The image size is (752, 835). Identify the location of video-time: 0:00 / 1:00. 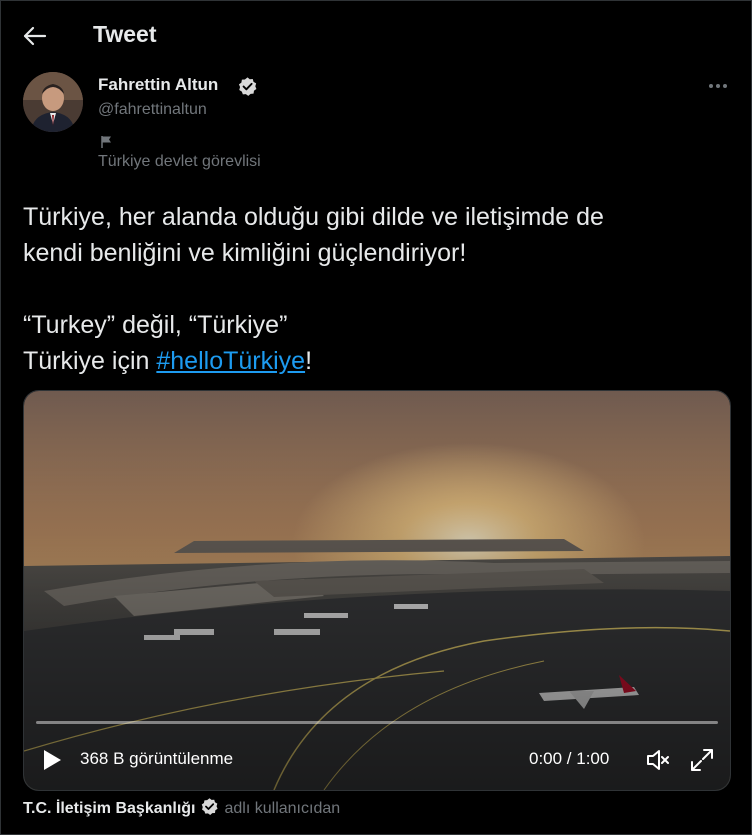
(569, 758).